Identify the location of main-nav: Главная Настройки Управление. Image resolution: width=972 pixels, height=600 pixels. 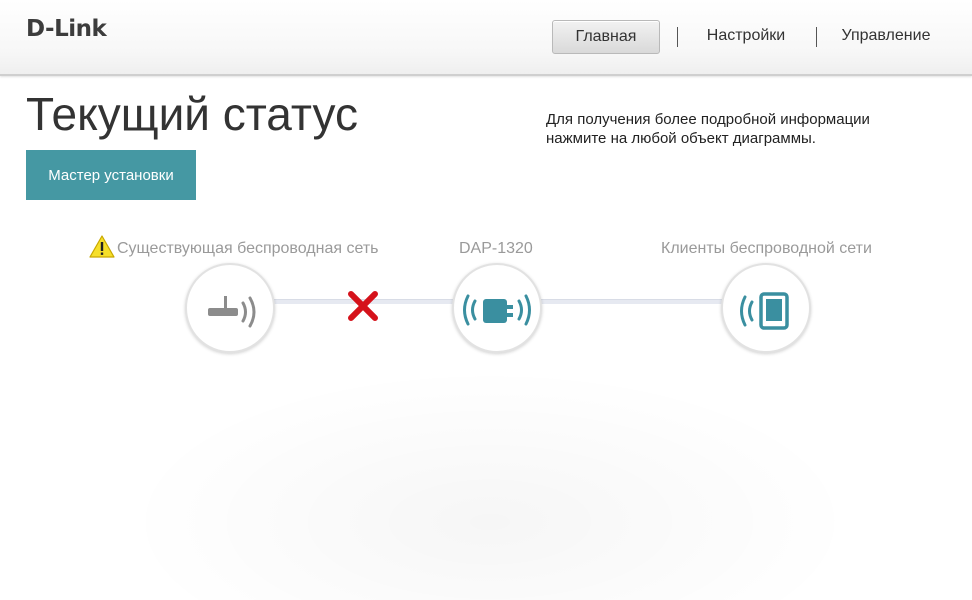
(486, 37).